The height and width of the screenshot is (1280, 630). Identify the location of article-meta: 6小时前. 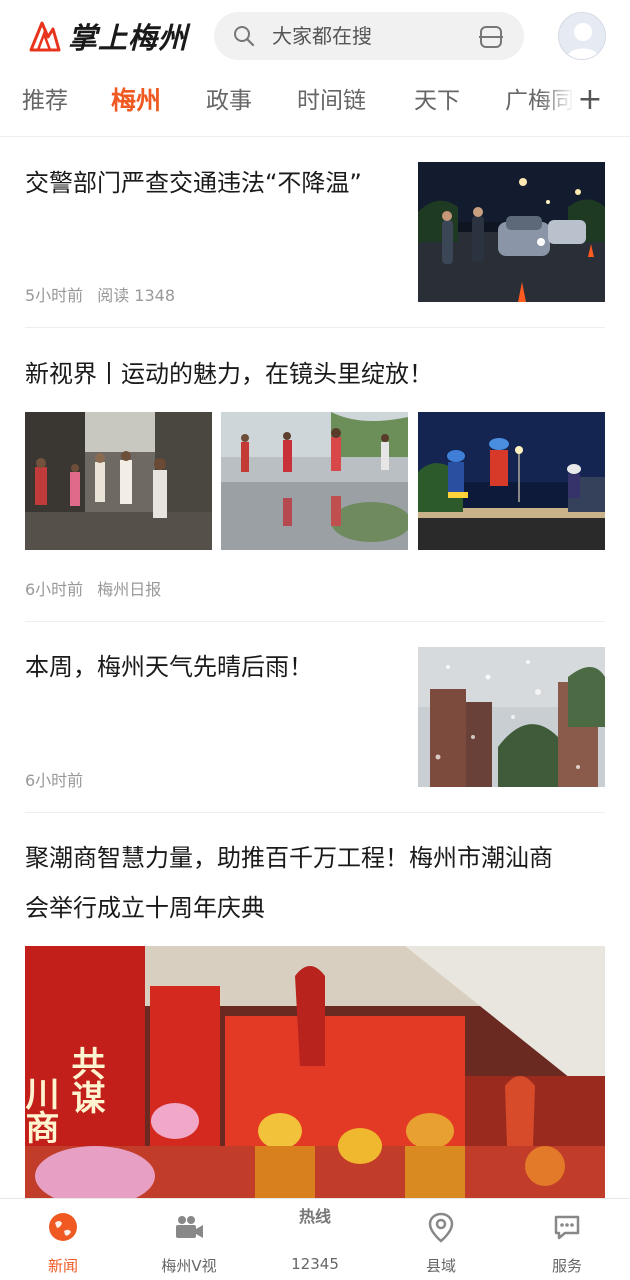
(54, 779).